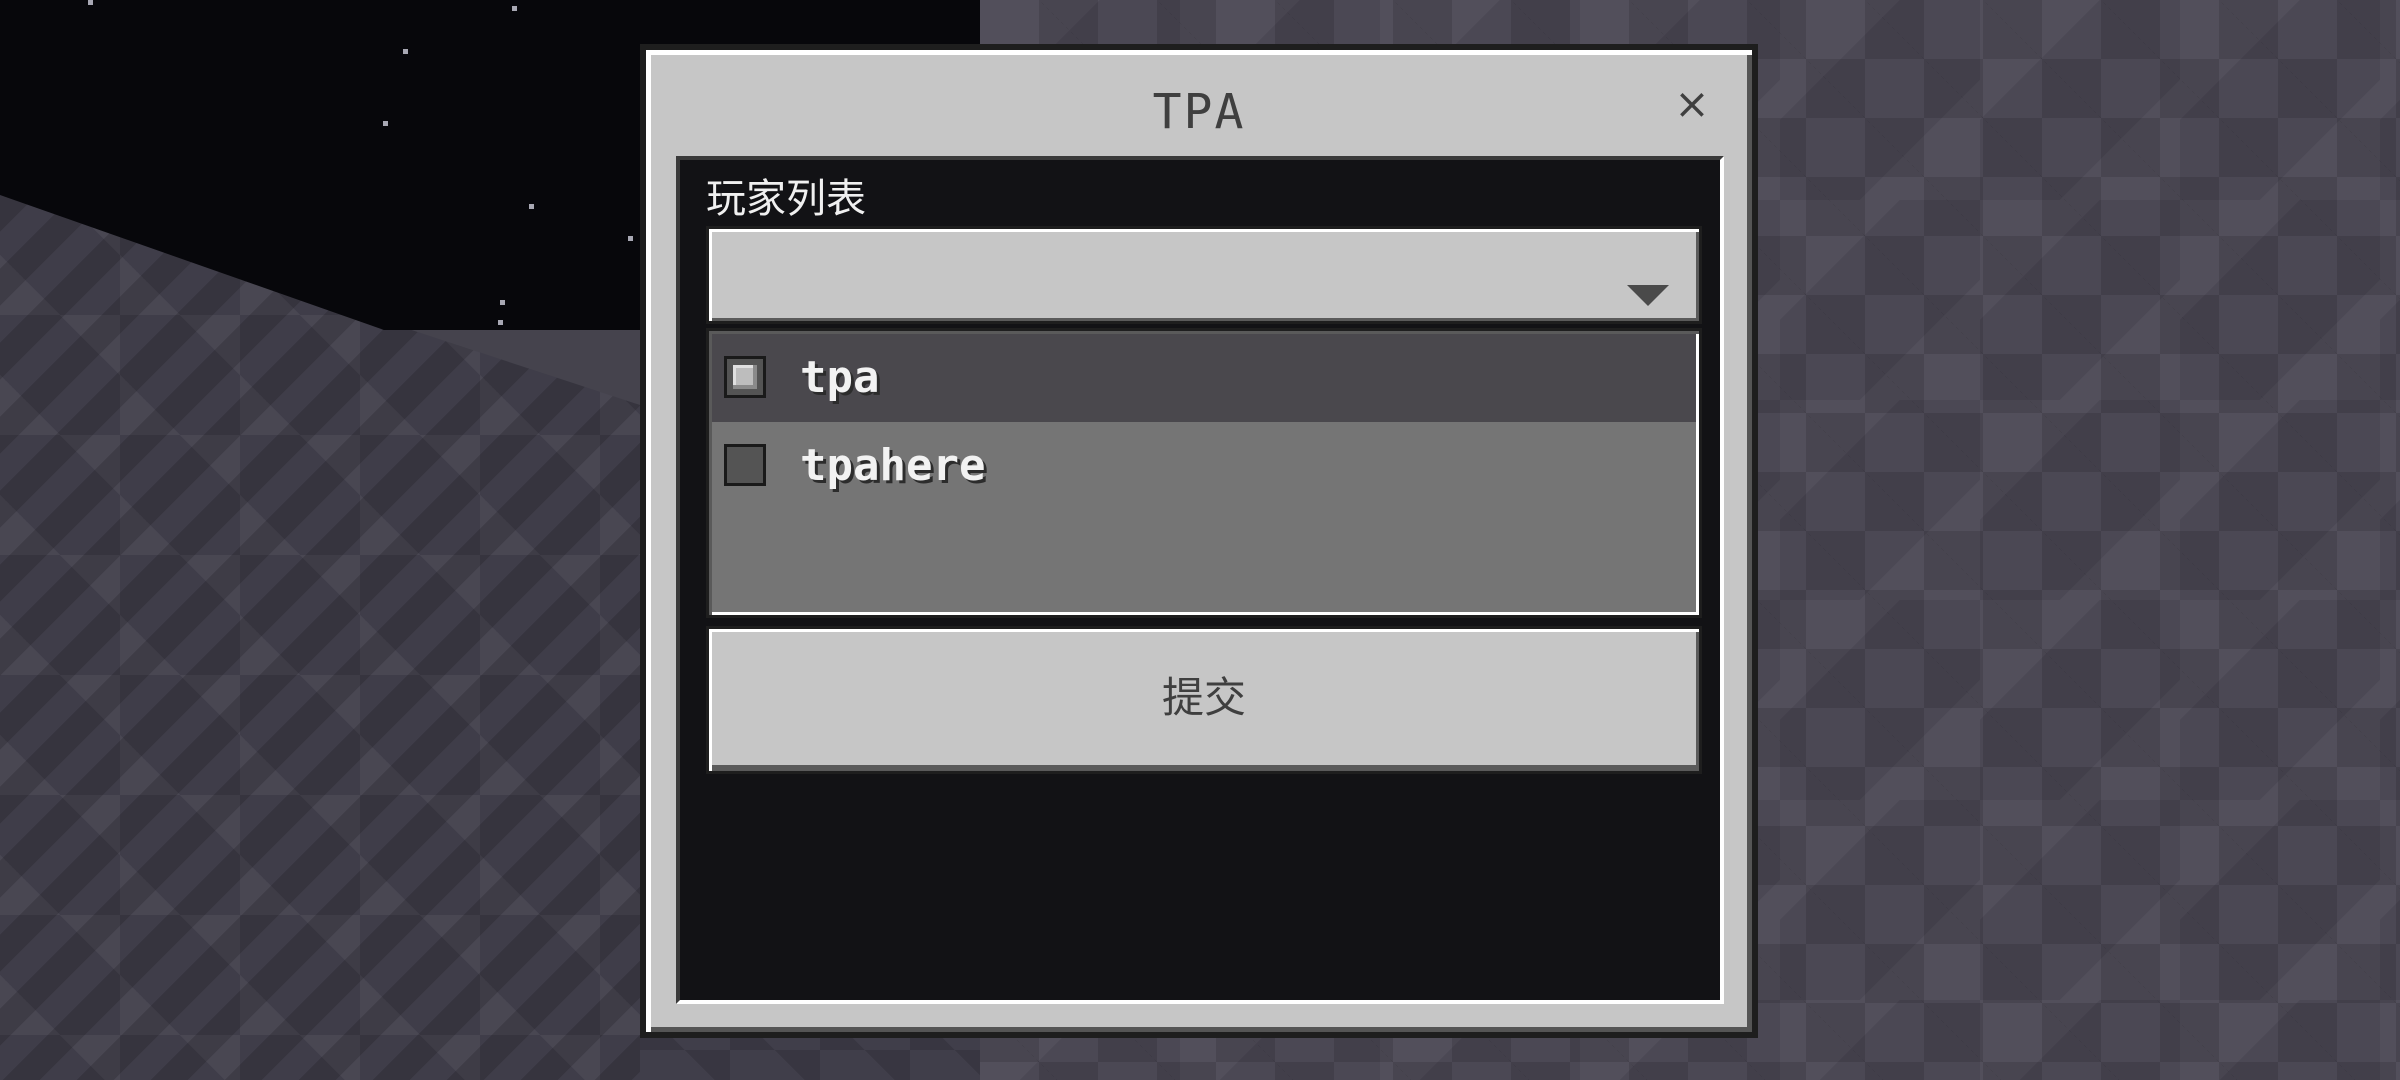  Describe the element at coordinates (893, 465) in the screenshot. I see `option-label: tpahere` at that location.